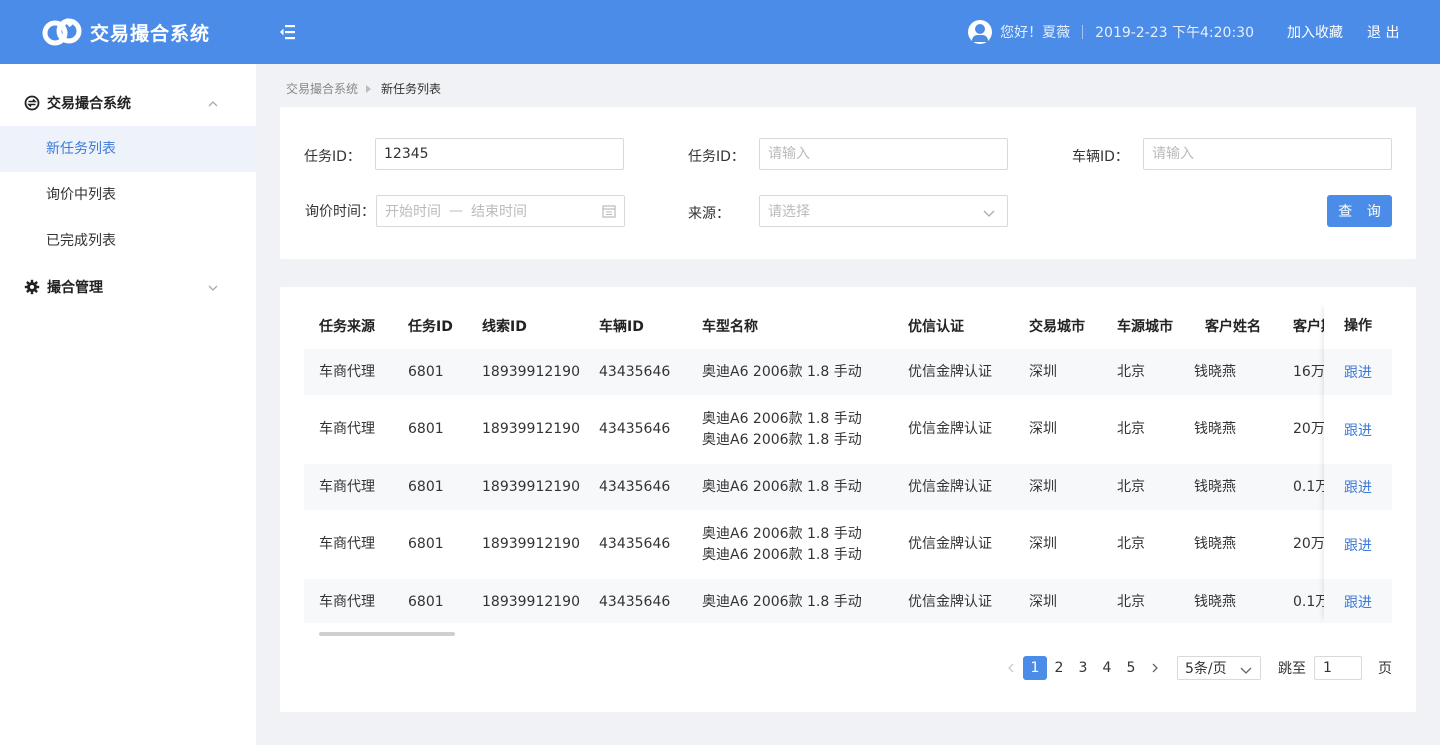 This screenshot has width=1440, height=745. What do you see at coordinates (363, 88) in the screenshot?
I see `breadcrumb: 交易撮合系统 新任务列表` at bounding box center [363, 88].